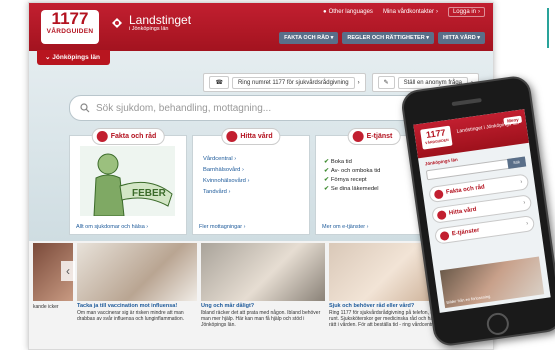  I want to click on other-languages-label: Other languages, so click(350, 12).